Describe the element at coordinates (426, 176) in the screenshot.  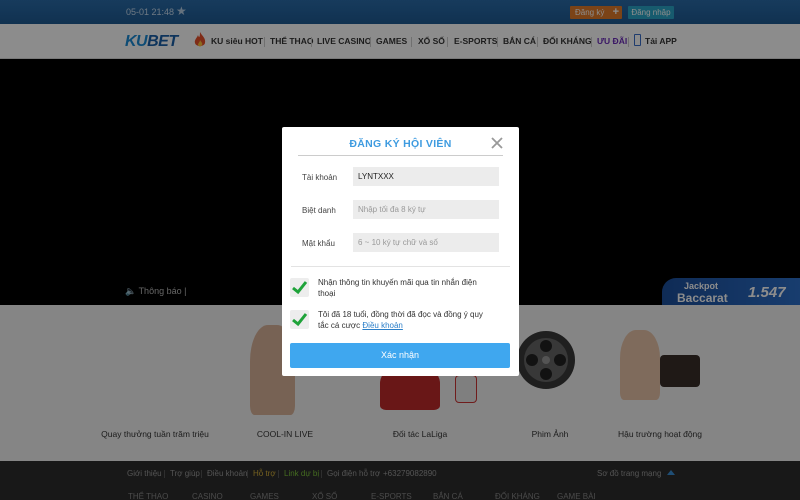
I see `account-input` at that location.